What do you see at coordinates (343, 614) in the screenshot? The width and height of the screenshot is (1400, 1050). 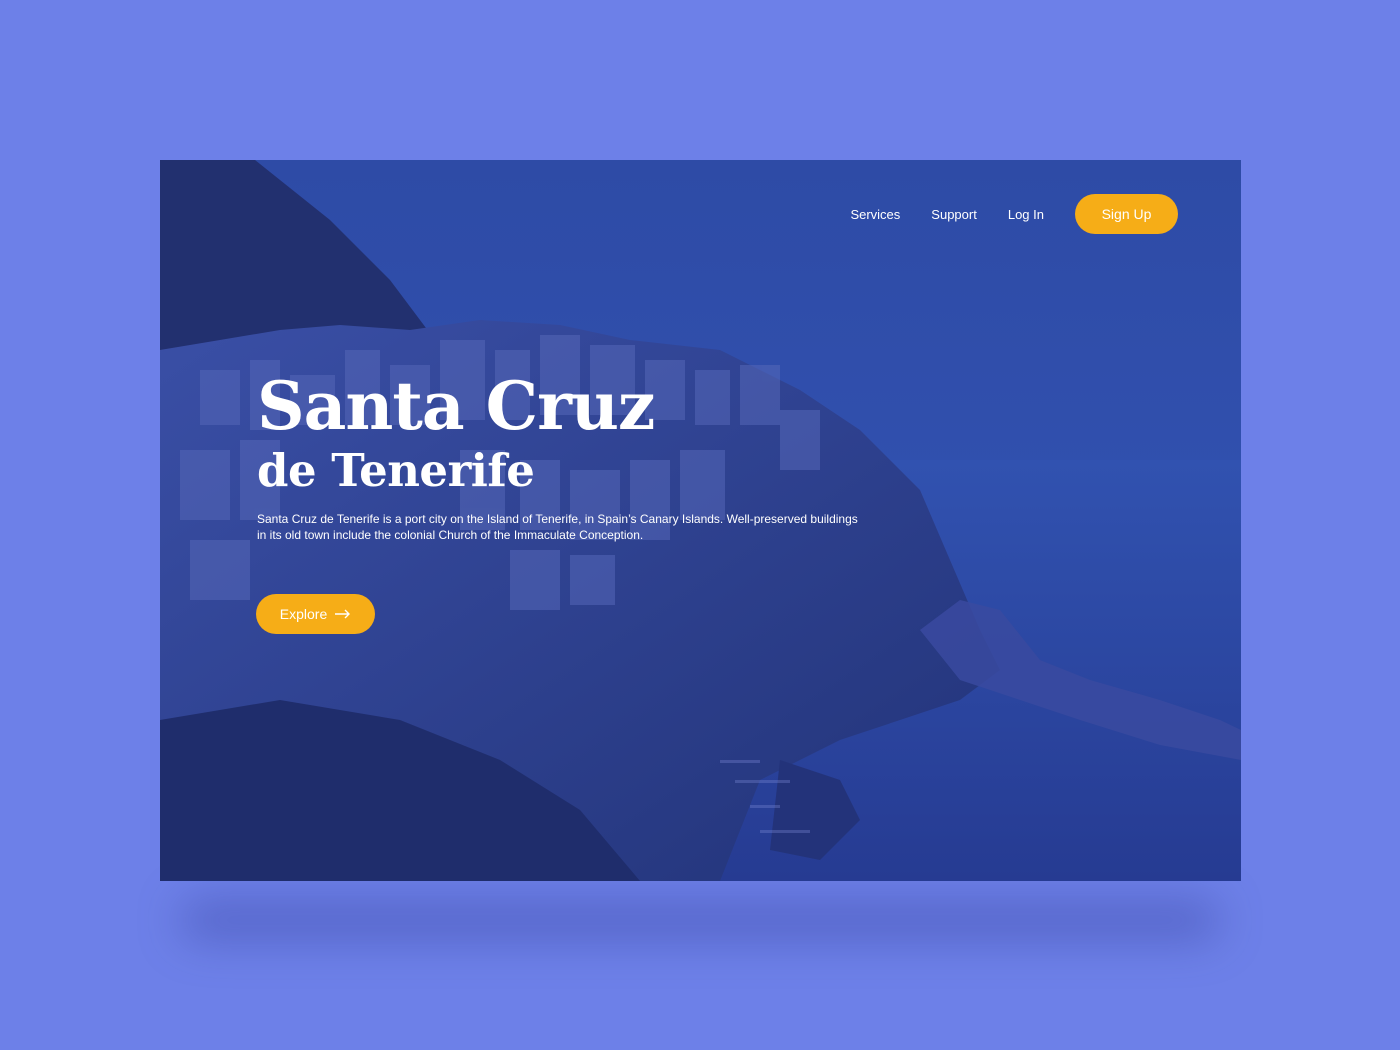 I see `arrow-right-icon` at bounding box center [343, 614].